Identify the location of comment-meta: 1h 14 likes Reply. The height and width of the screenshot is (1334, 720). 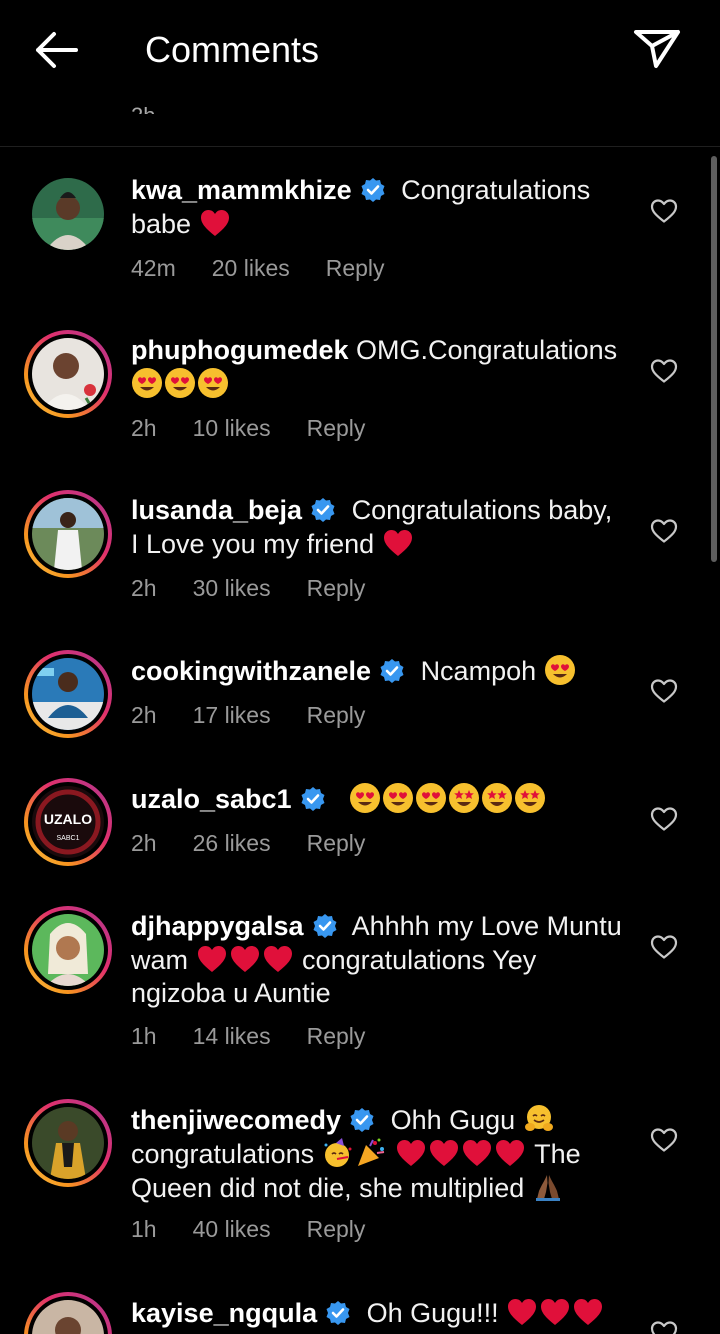
(266, 1036).